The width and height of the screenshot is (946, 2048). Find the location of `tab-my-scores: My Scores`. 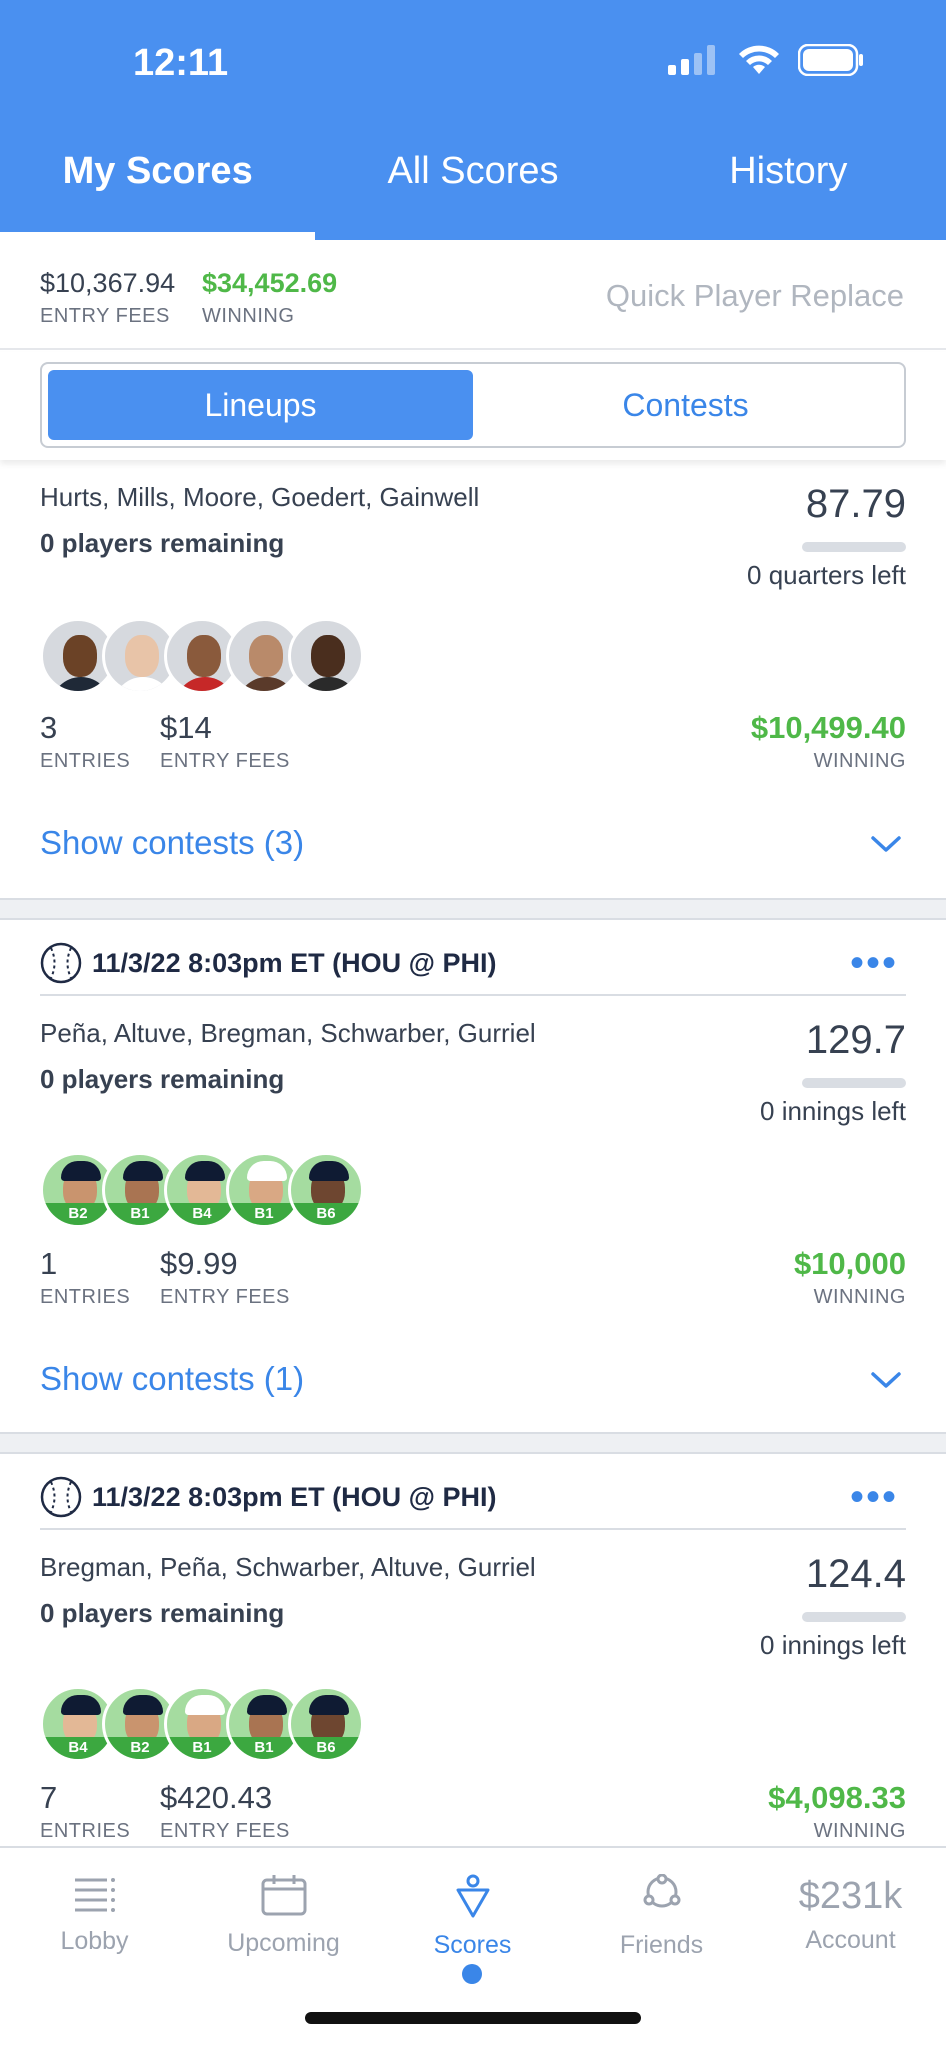

tab-my-scores: My Scores is located at coordinates (158, 195).